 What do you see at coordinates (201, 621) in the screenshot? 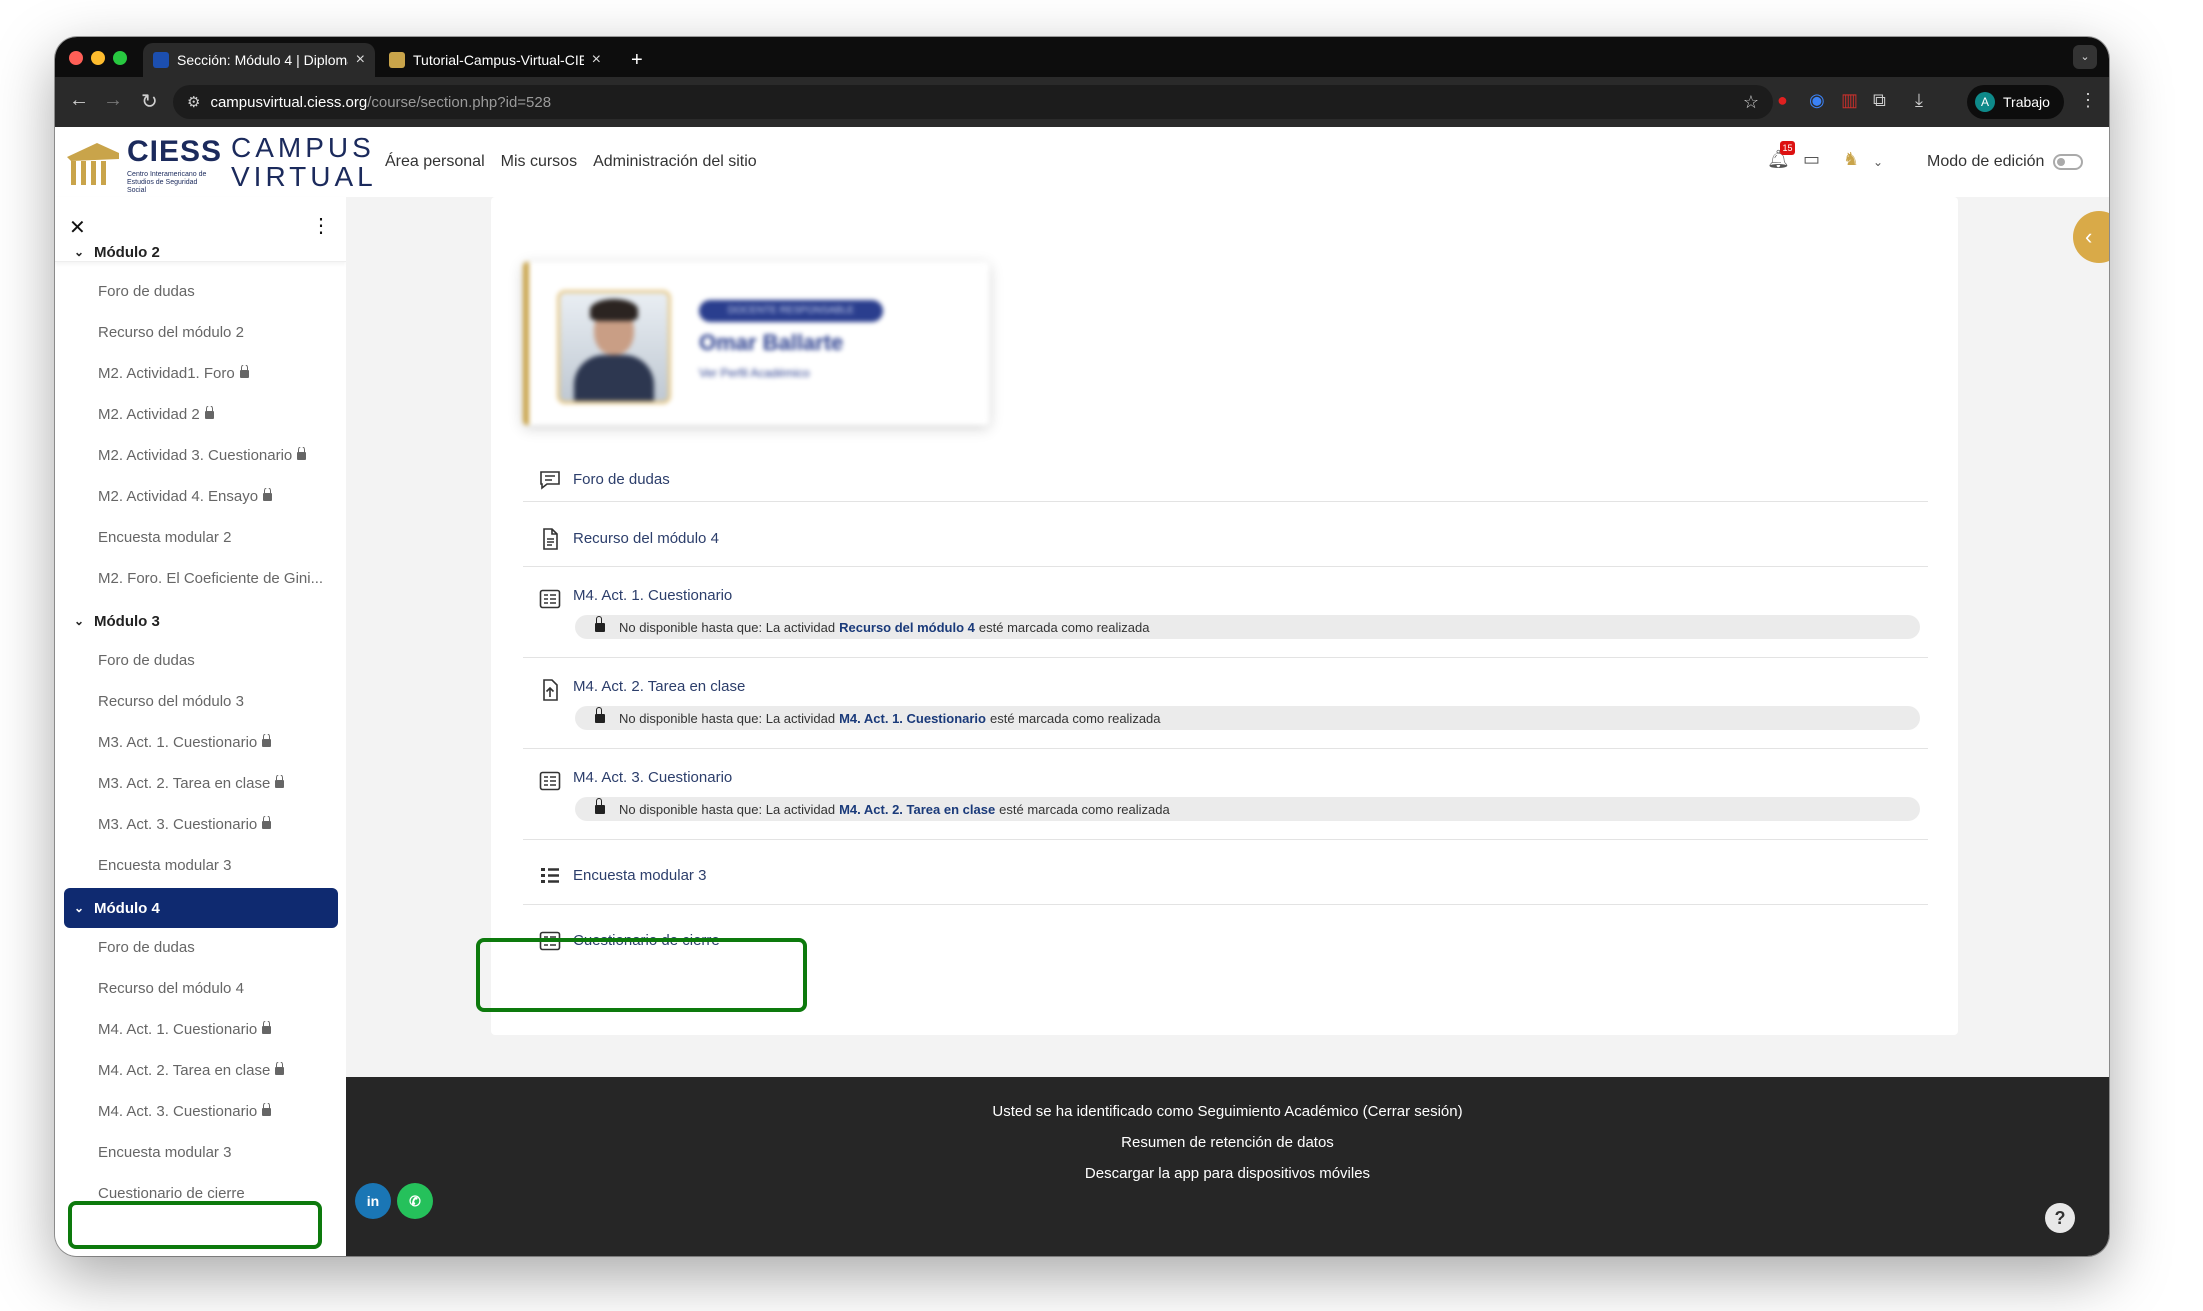
I see `sidebar-section-modulo-3: ⌄ Módulo 3` at bounding box center [201, 621].